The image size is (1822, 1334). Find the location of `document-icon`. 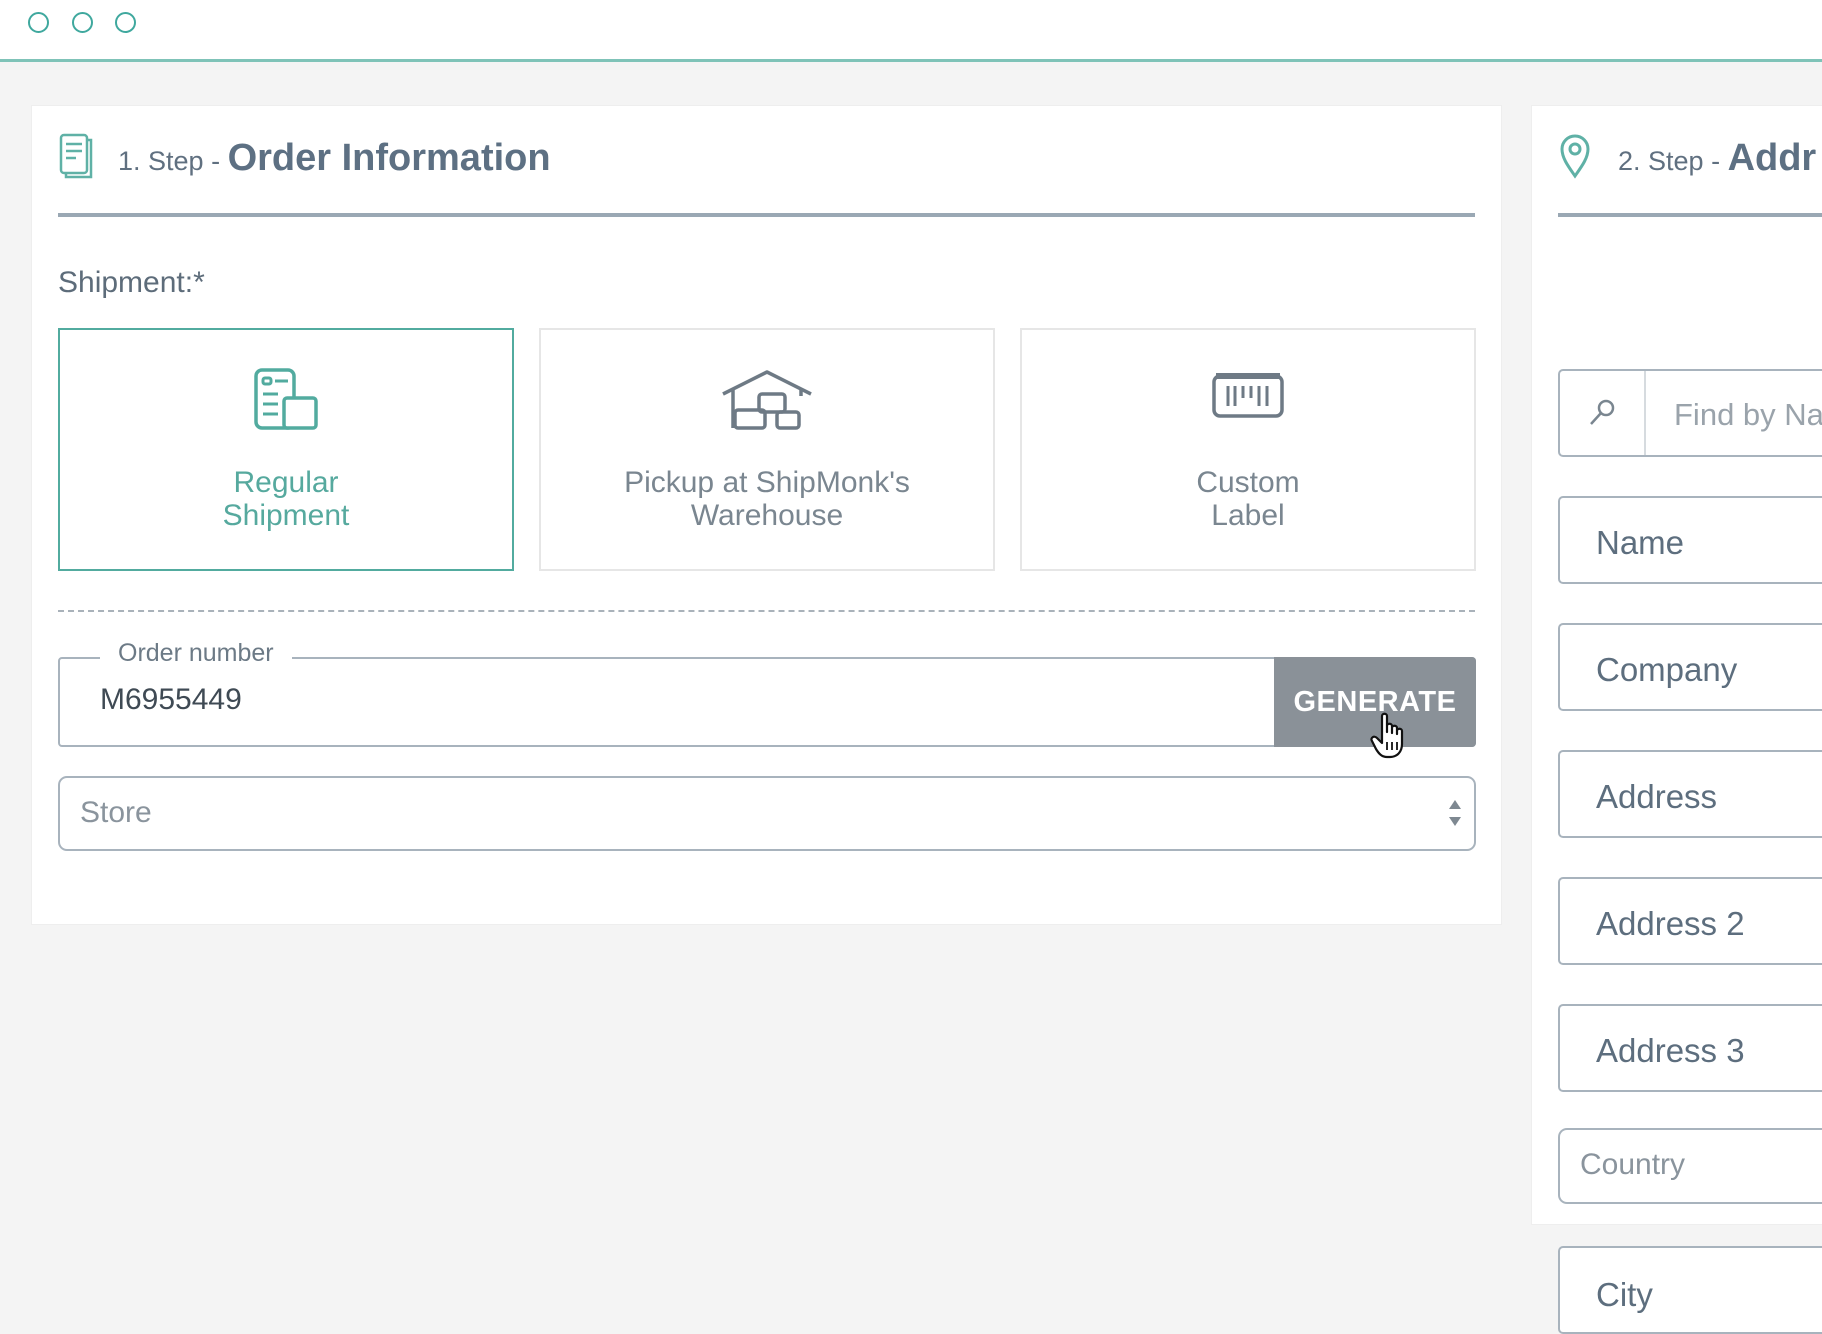

document-icon is located at coordinates (76, 158).